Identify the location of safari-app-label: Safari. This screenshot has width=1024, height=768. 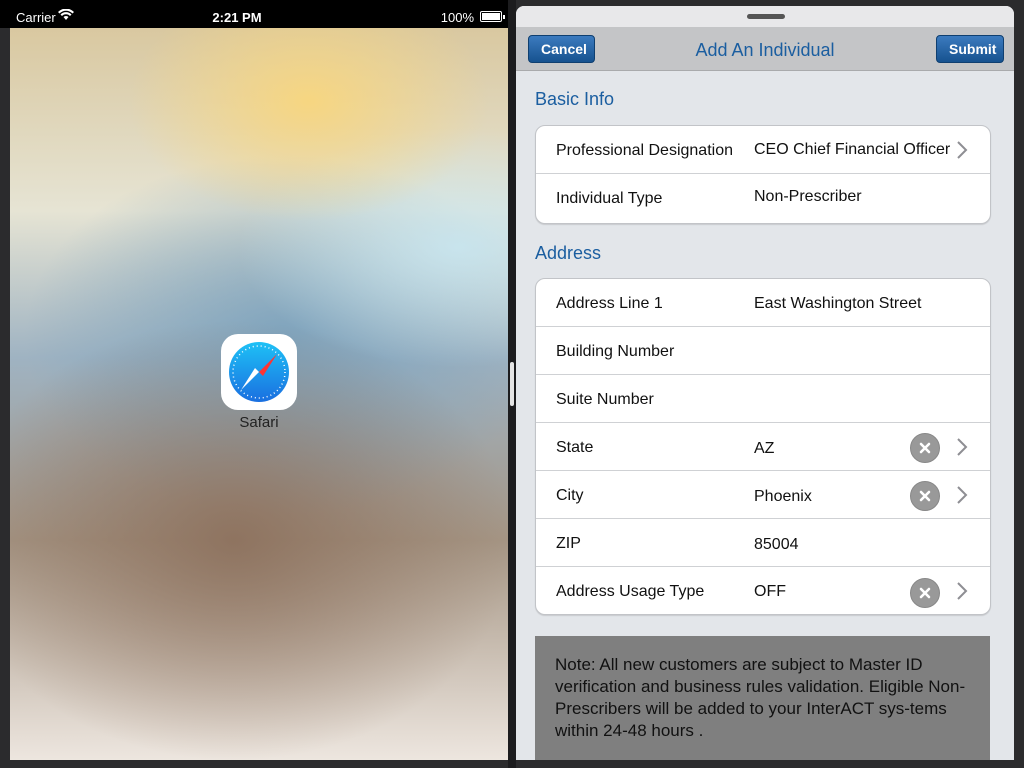
(259, 422).